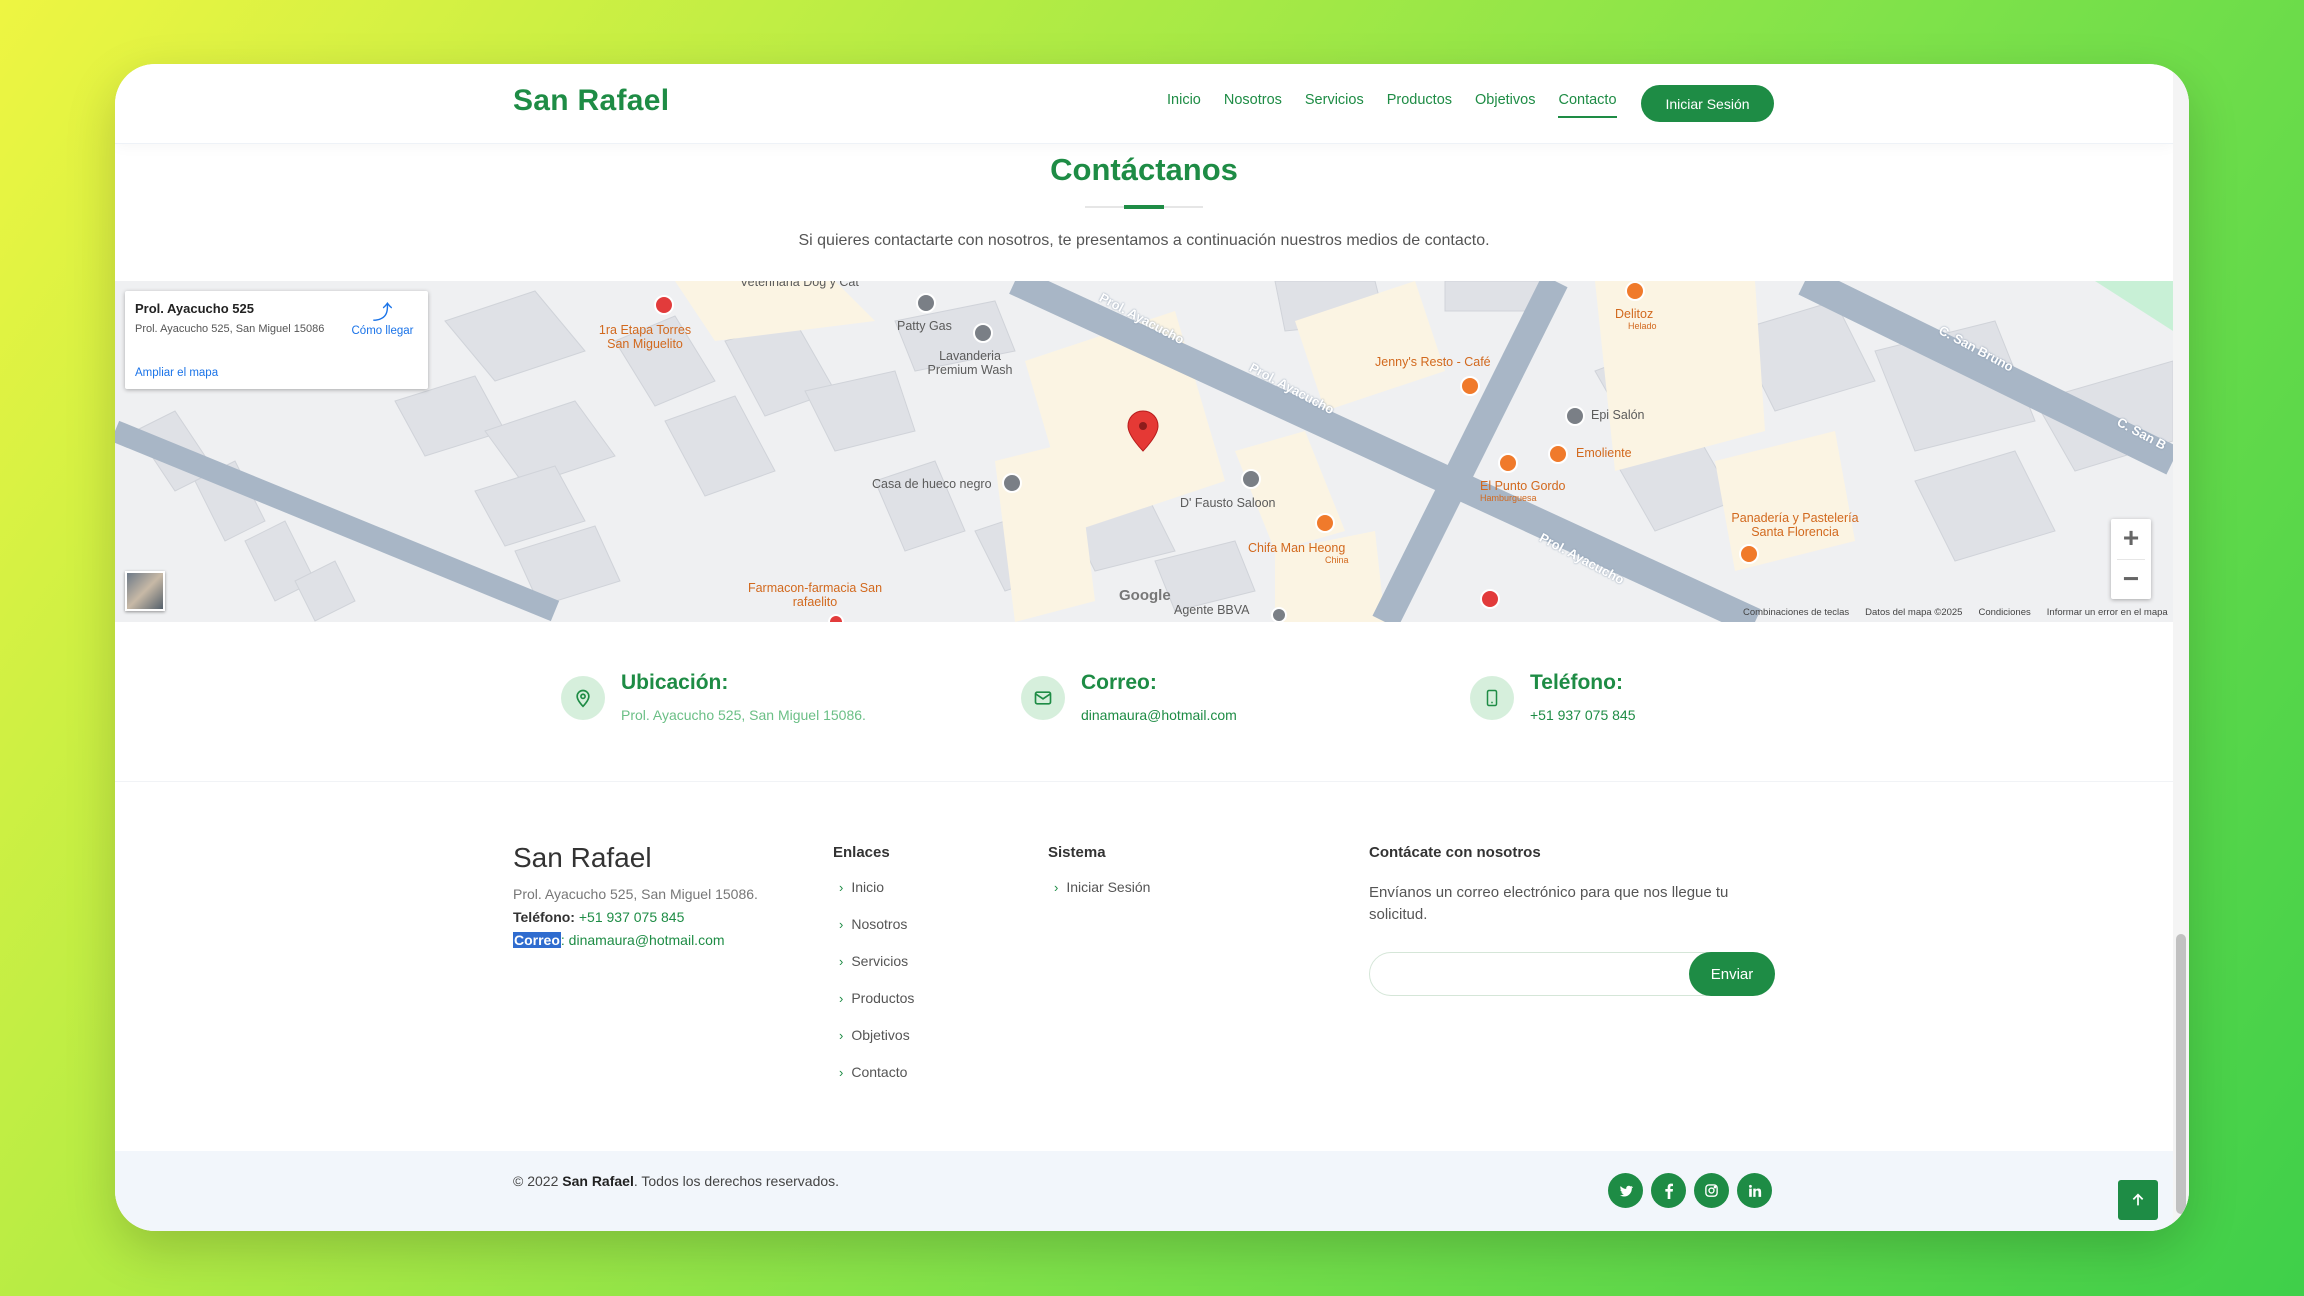  What do you see at coordinates (538, 1181) in the screenshot?
I see `copyright-prefix: © 2022` at bounding box center [538, 1181].